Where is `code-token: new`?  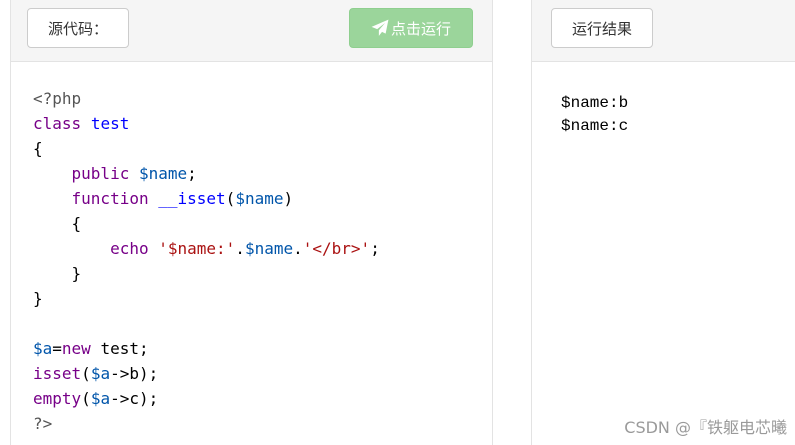
code-token: new is located at coordinates (76, 348).